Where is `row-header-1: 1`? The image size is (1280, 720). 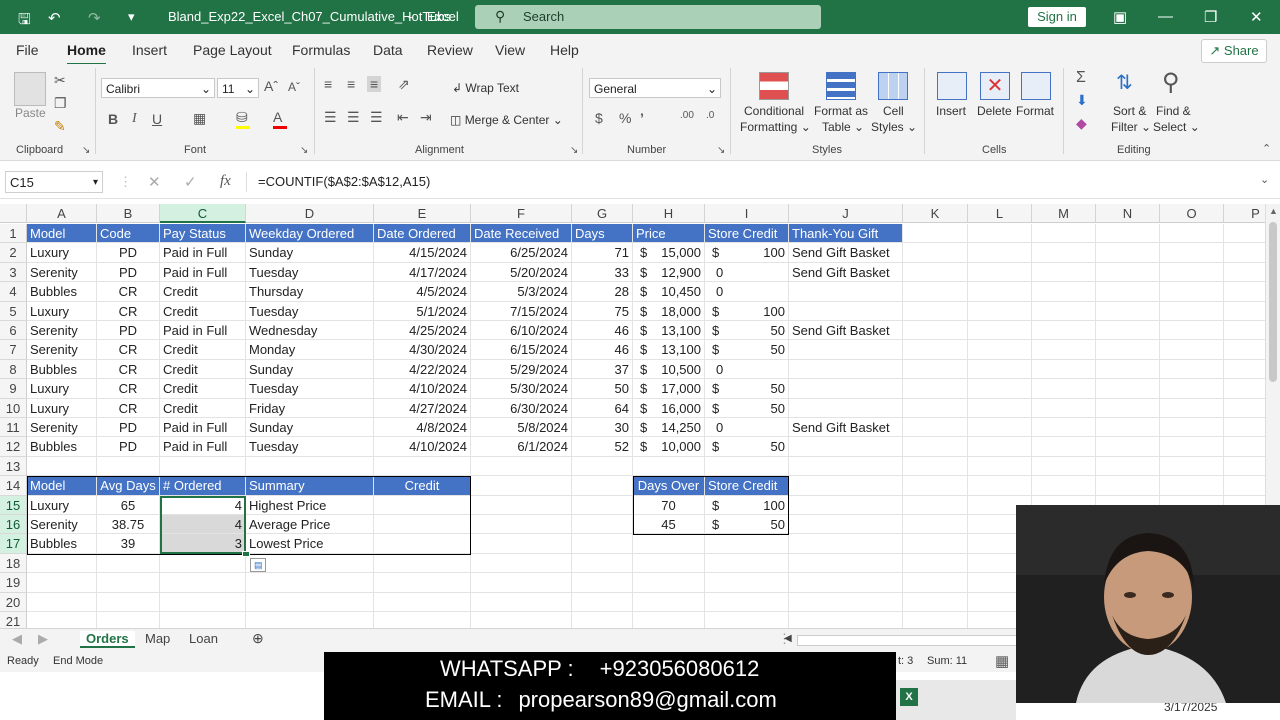
row-header-1: 1 is located at coordinates (13, 234).